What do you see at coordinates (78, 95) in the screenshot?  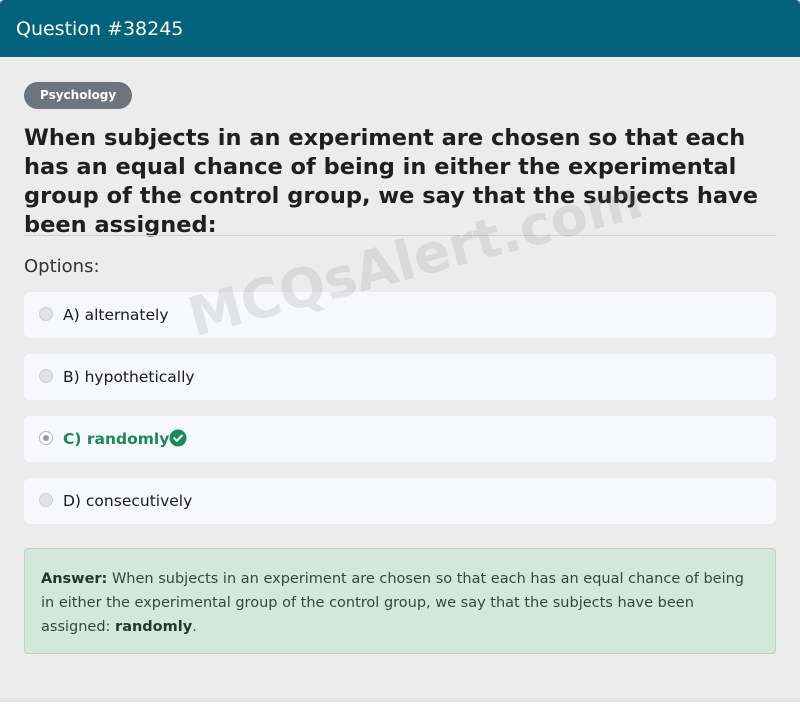 I see `category-badge: Psychology` at bounding box center [78, 95].